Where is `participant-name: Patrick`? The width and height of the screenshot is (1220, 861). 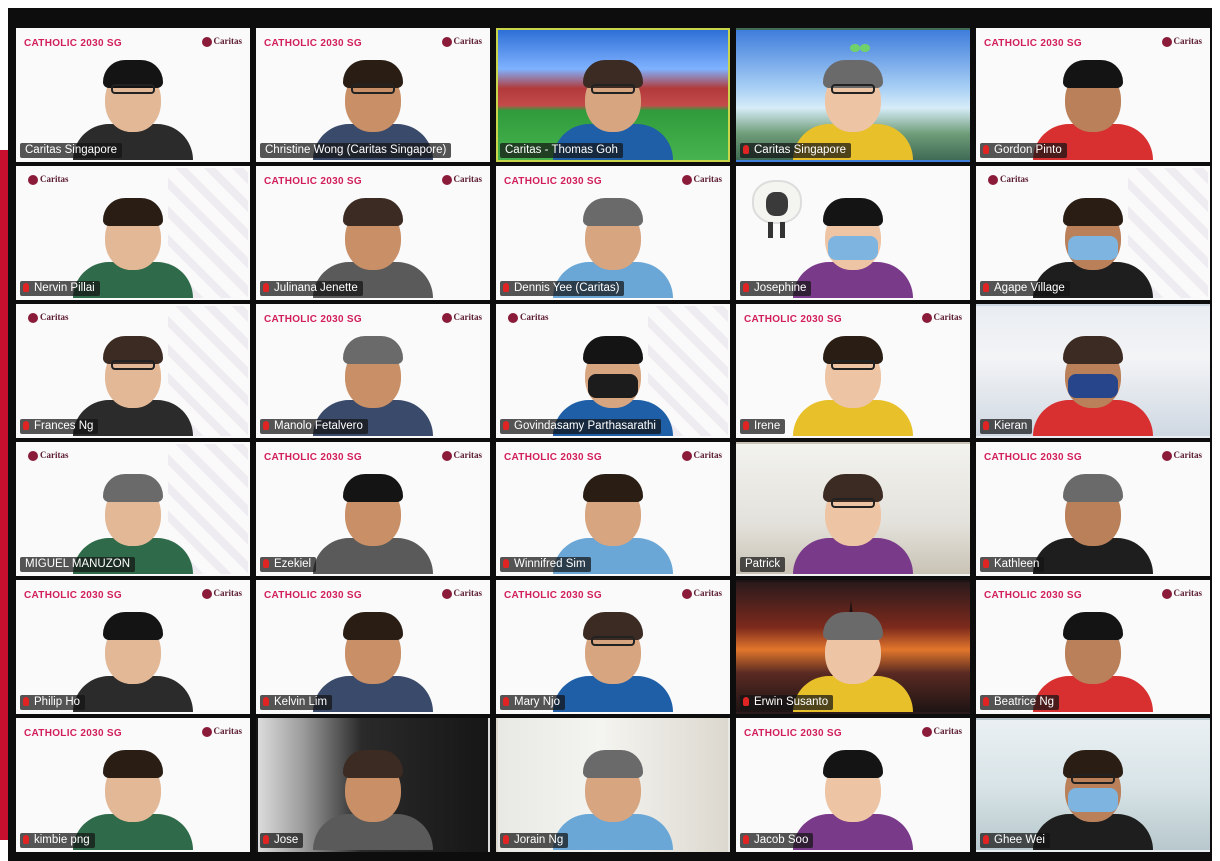 participant-name: Patrick is located at coordinates (763, 564).